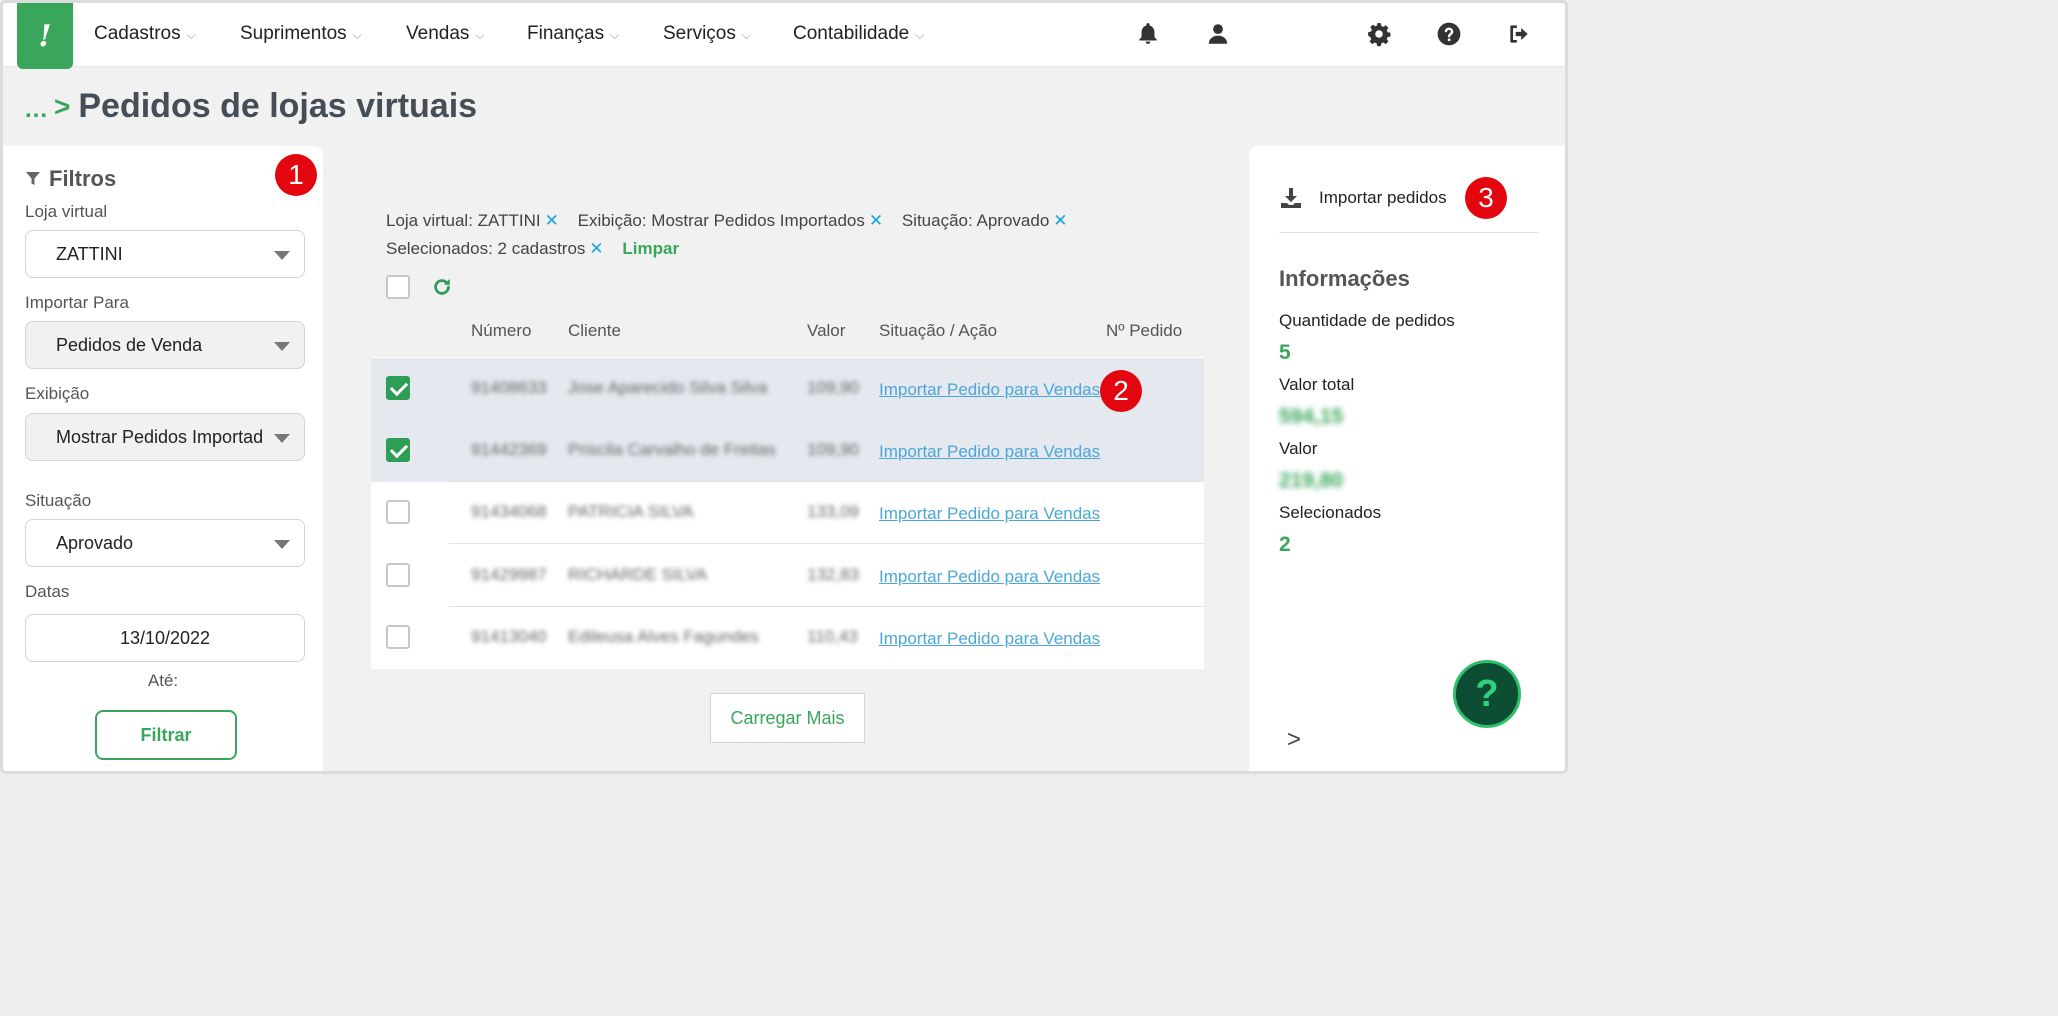  What do you see at coordinates (721, 220) in the screenshot?
I see `chip-text: Exibição: Mostrar Pedidos Importados` at bounding box center [721, 220].